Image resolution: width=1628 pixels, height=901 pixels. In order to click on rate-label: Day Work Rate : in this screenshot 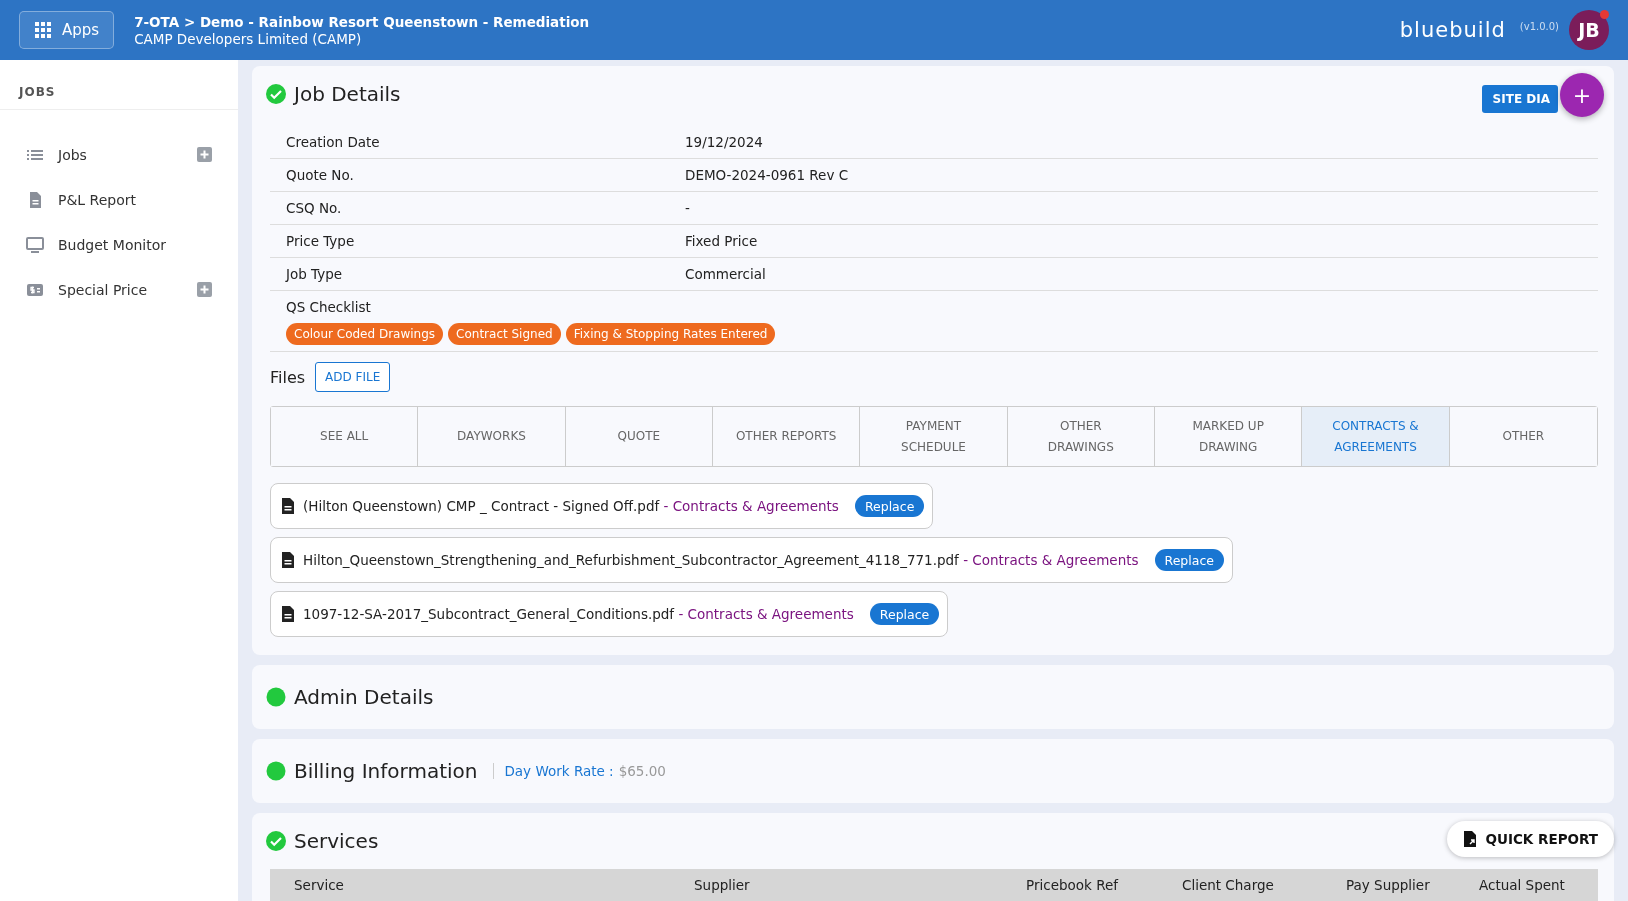, I will do `click(559, 771)`.